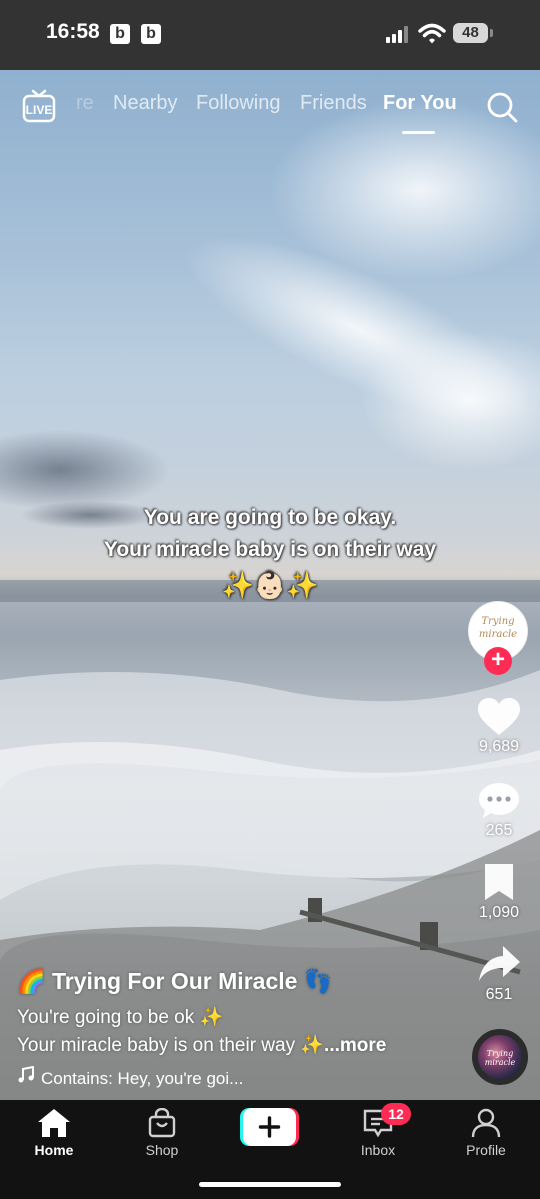 This screenshot has width=540, height=1199. I want to click on nav-profile: Profile, so click(486, 1133).